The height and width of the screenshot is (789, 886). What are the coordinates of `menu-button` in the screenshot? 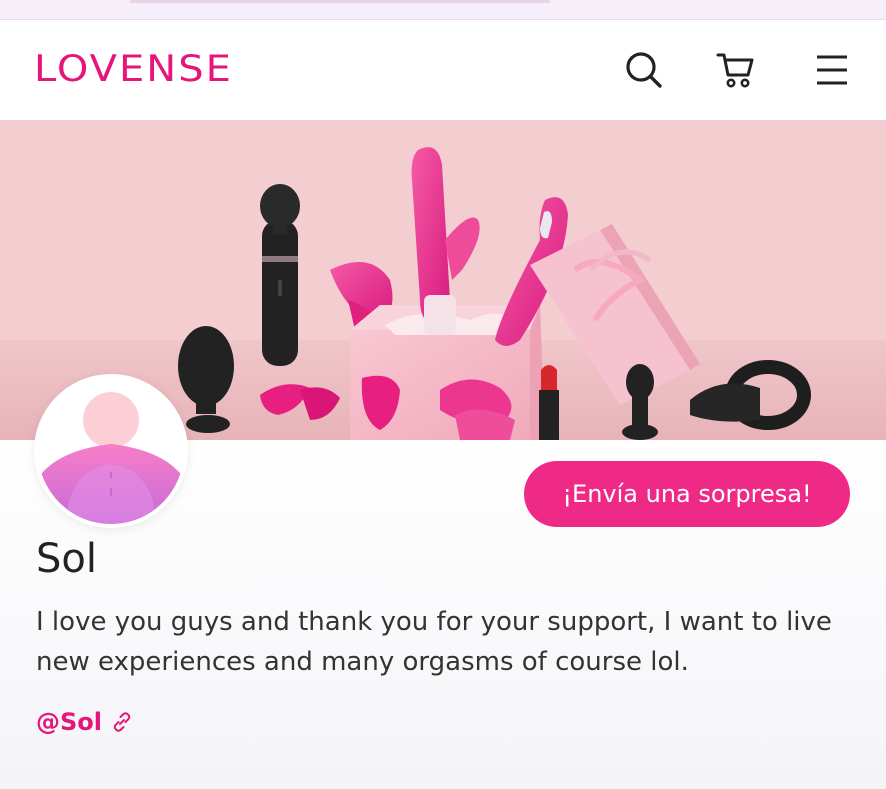 It's located at (832, 70).